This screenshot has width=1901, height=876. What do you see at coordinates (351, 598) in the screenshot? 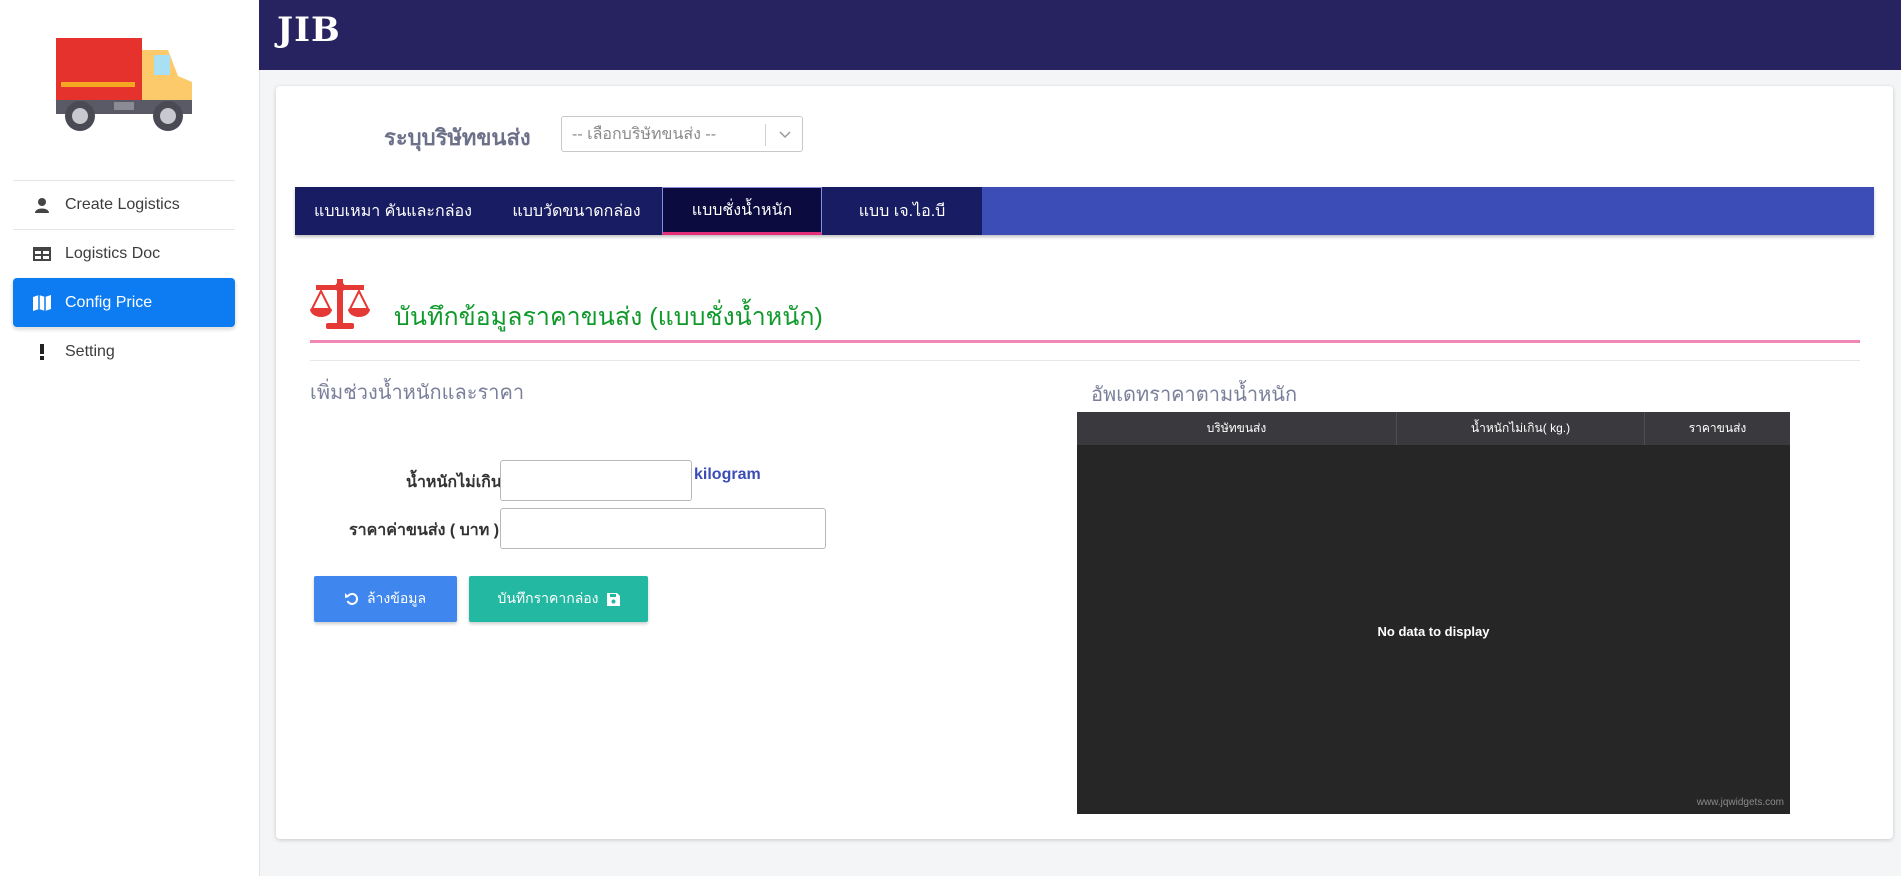
I see `undo-icon` at bounding box center [351, 598].